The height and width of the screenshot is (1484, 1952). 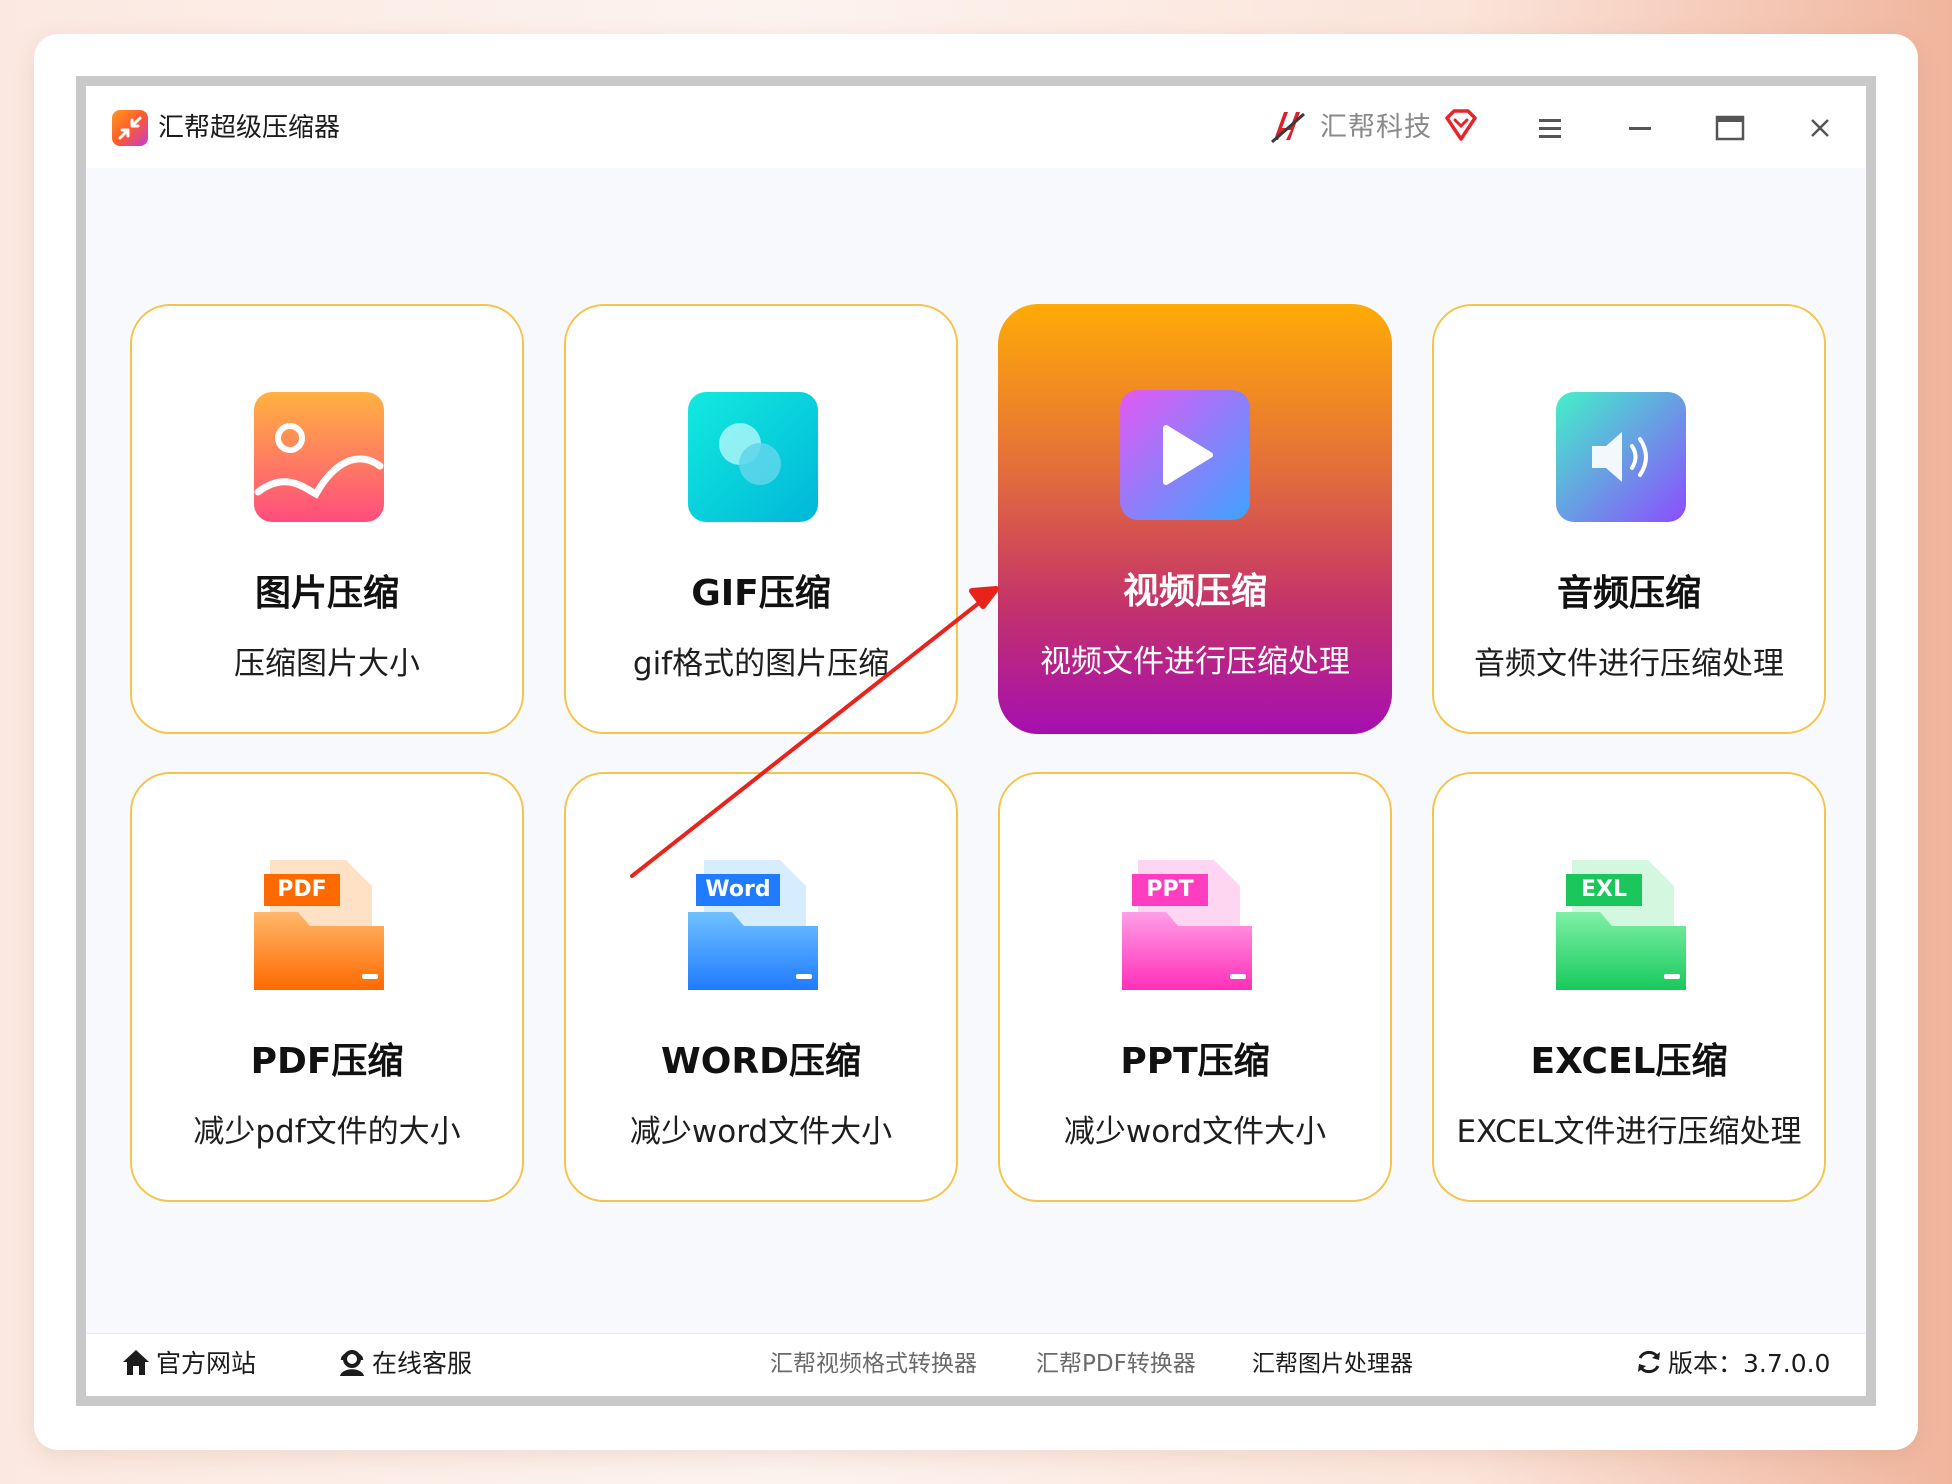 I want to click on card-audio-compress: 音频压缩 音频文件进行压缩处理, so click(x=1629, y=519).